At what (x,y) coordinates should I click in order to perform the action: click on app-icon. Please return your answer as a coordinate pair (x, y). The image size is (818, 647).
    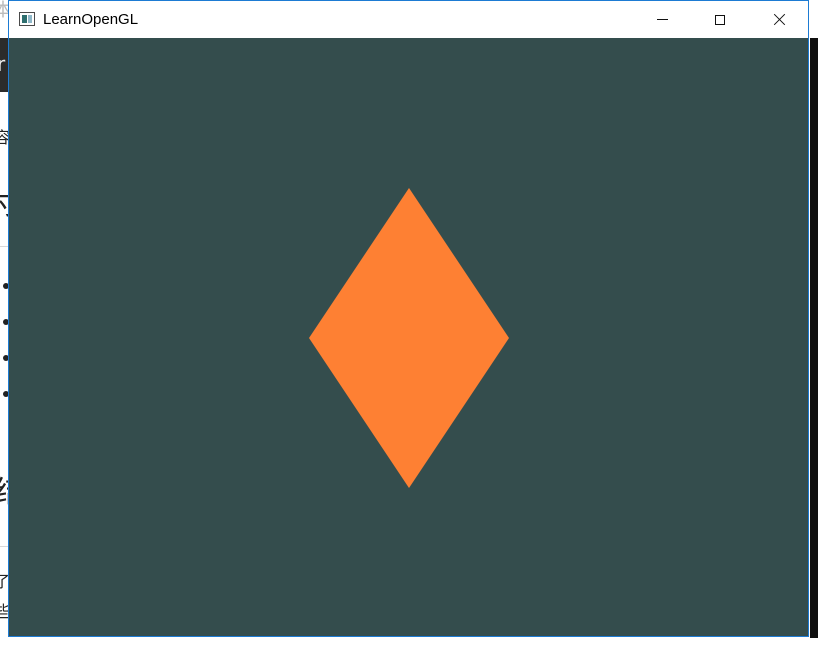
    Looking at the image, I should click on (27, 19).